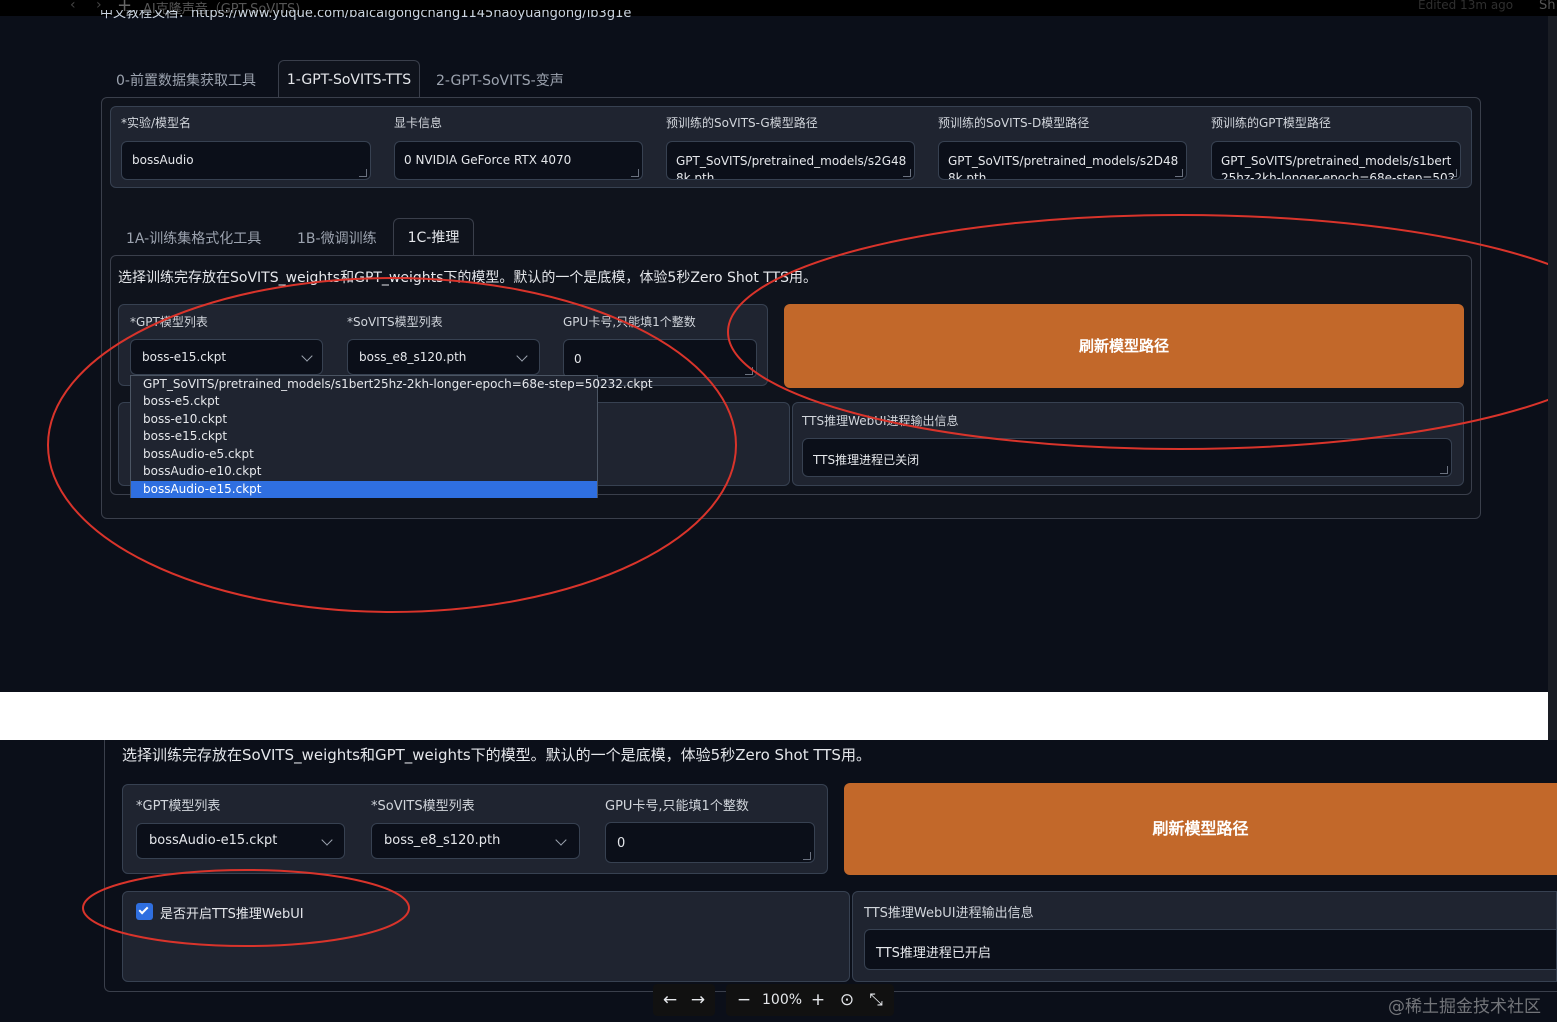 The image size is (1557, 1022). What do you see at coordinates (1014, 123) in the screenshot?
I see `sovits-d-label: 预训练的SoVITS-D模型路径` at bounding box center [1014, 123].